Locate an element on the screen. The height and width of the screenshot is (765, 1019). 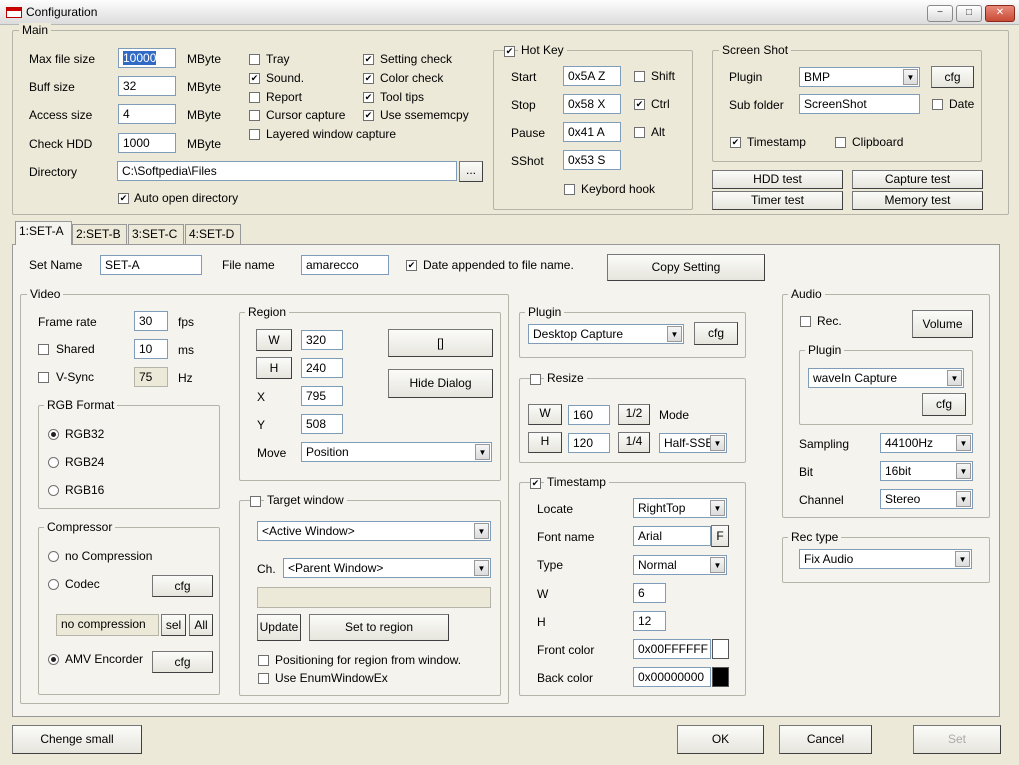
screenshot-plugin-select: BMP ▼ is located at coordinates (859, 77).